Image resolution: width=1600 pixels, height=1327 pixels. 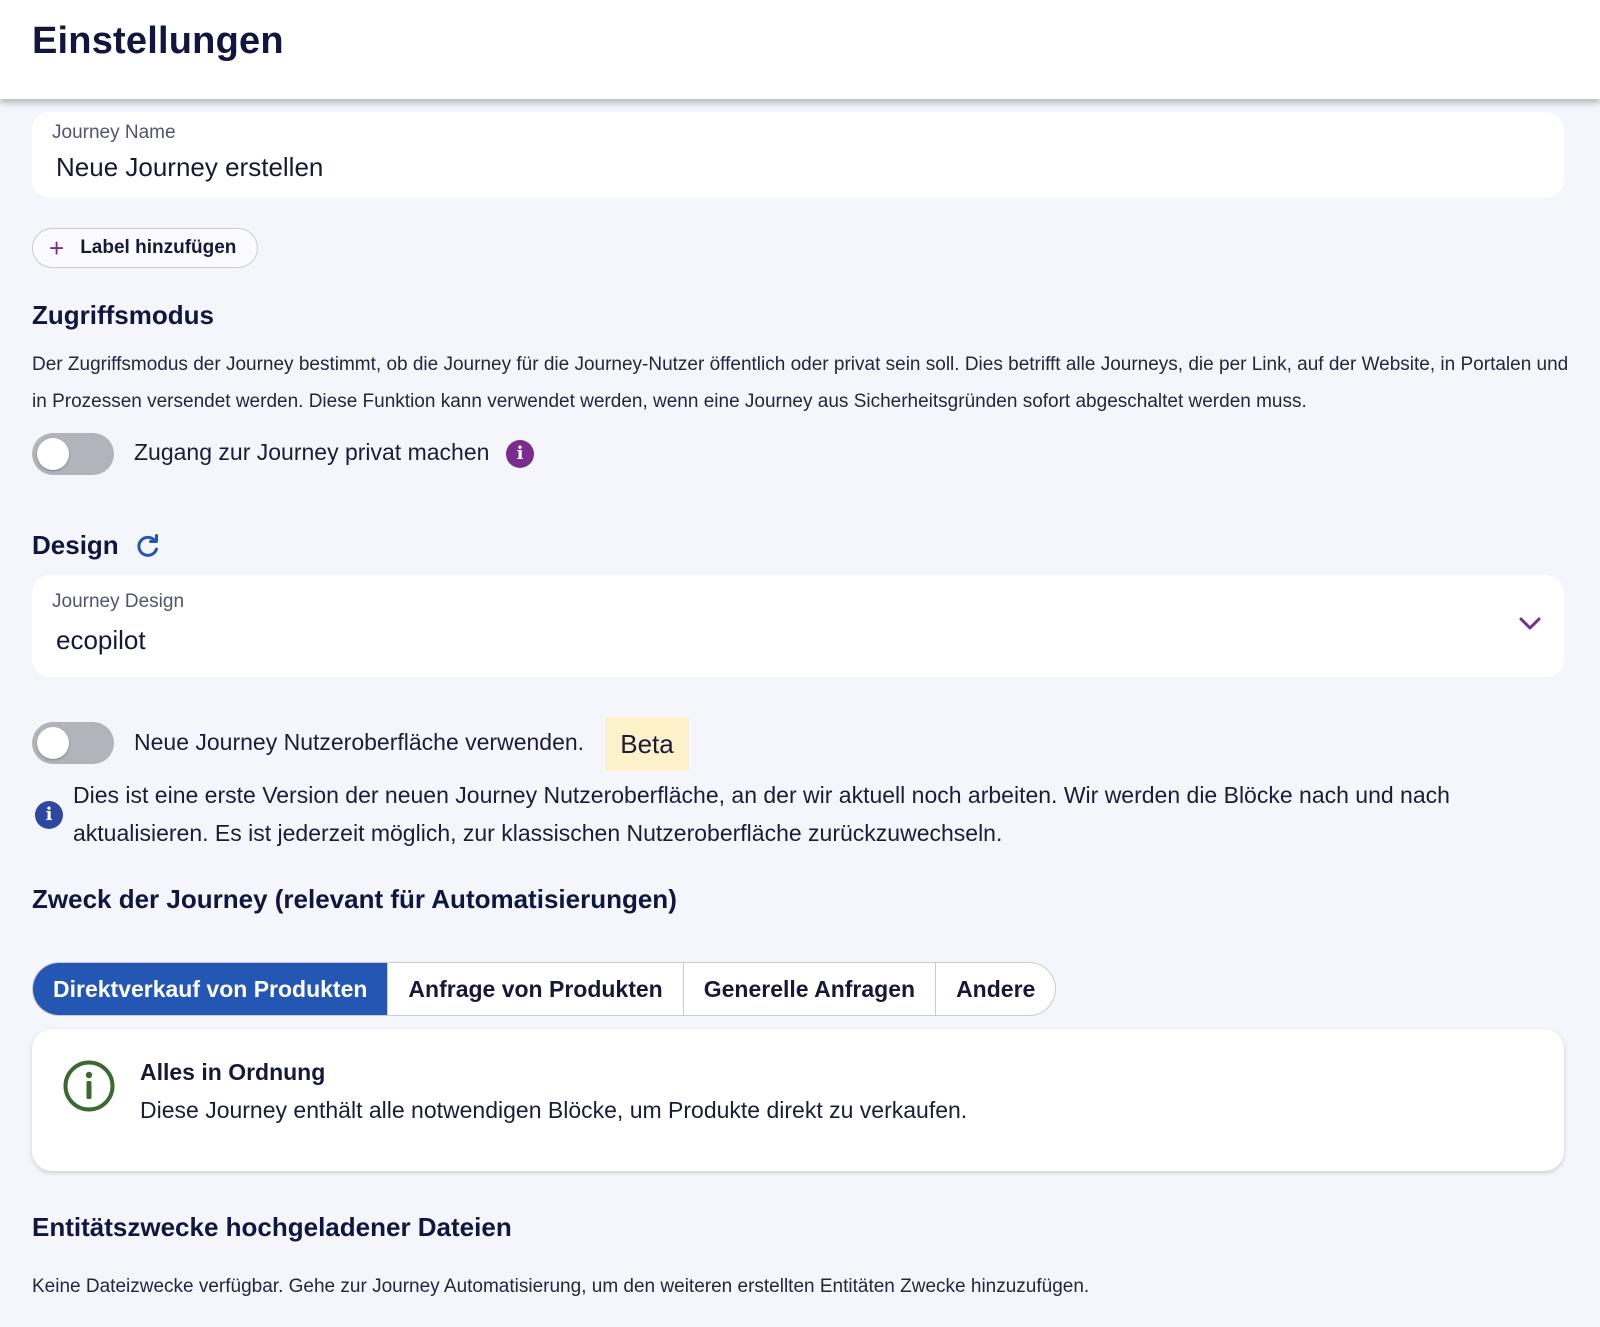 I want to click on design-heading: Design, so click(x=75, y=545).